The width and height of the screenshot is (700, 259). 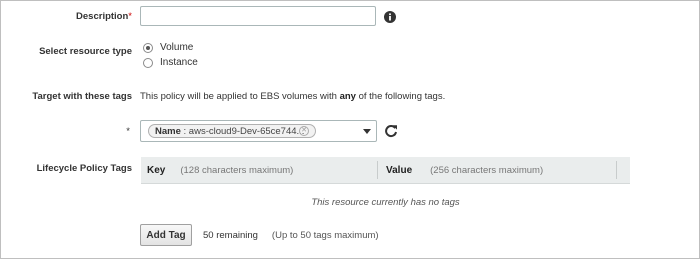 I want to click on radio-volume-label: Volume, so click(x=177, y=47).